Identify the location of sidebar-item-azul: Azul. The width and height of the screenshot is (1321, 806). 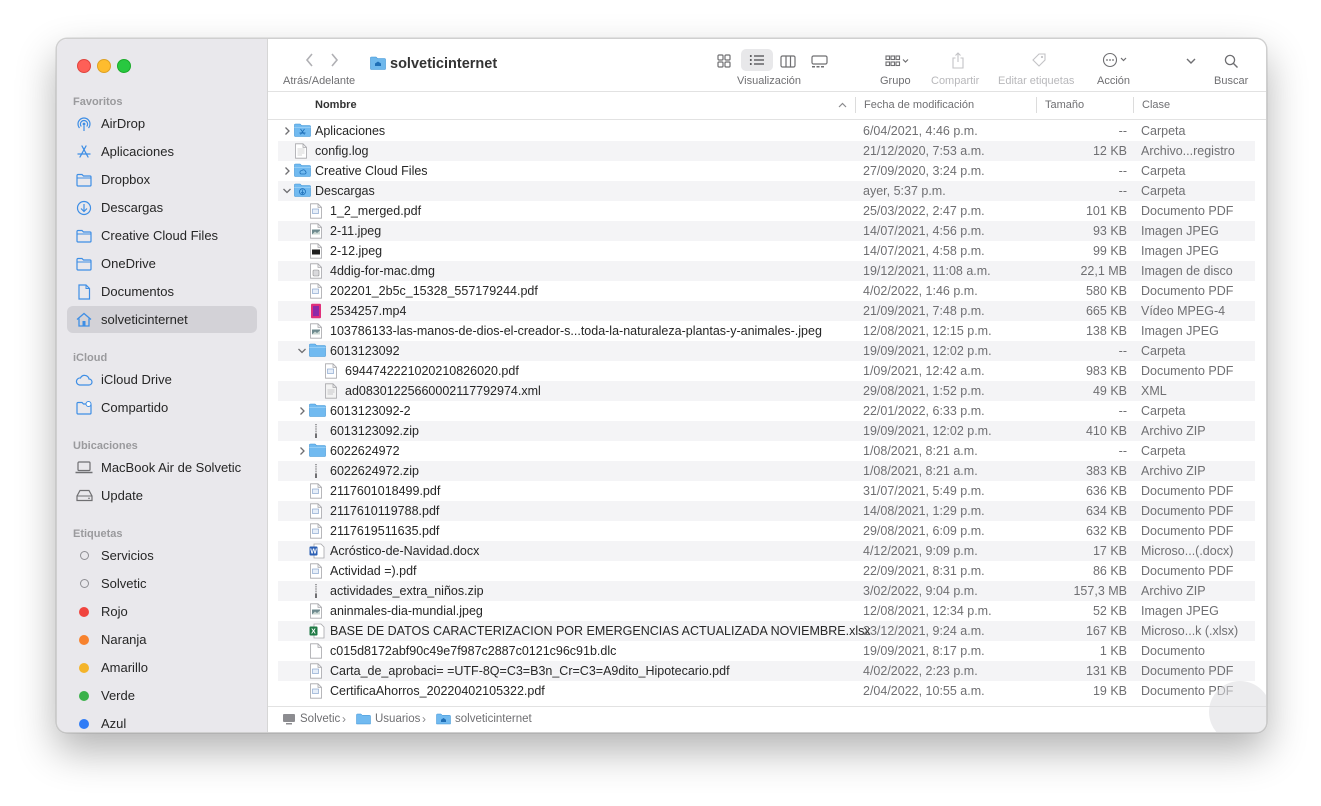
(162, 721).